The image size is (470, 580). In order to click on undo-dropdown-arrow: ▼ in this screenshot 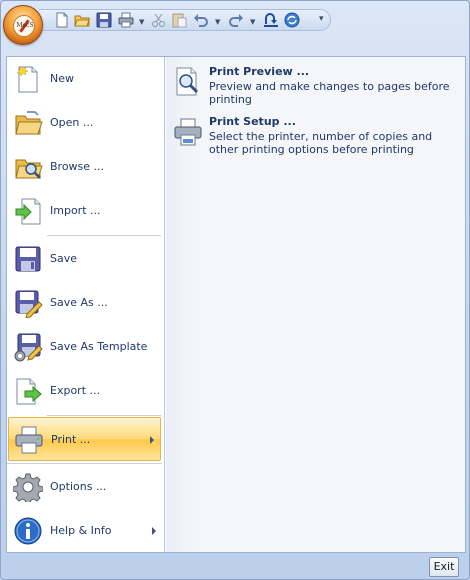, I will do `click(217, 22)`.